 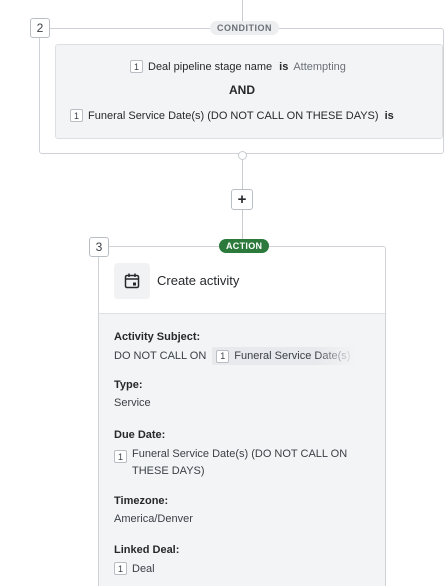 What do you see at coordinates (210, 66) in the screenshot?
I see `rule-field: Deal pipeline stage name` at bounding box center [210, 66].